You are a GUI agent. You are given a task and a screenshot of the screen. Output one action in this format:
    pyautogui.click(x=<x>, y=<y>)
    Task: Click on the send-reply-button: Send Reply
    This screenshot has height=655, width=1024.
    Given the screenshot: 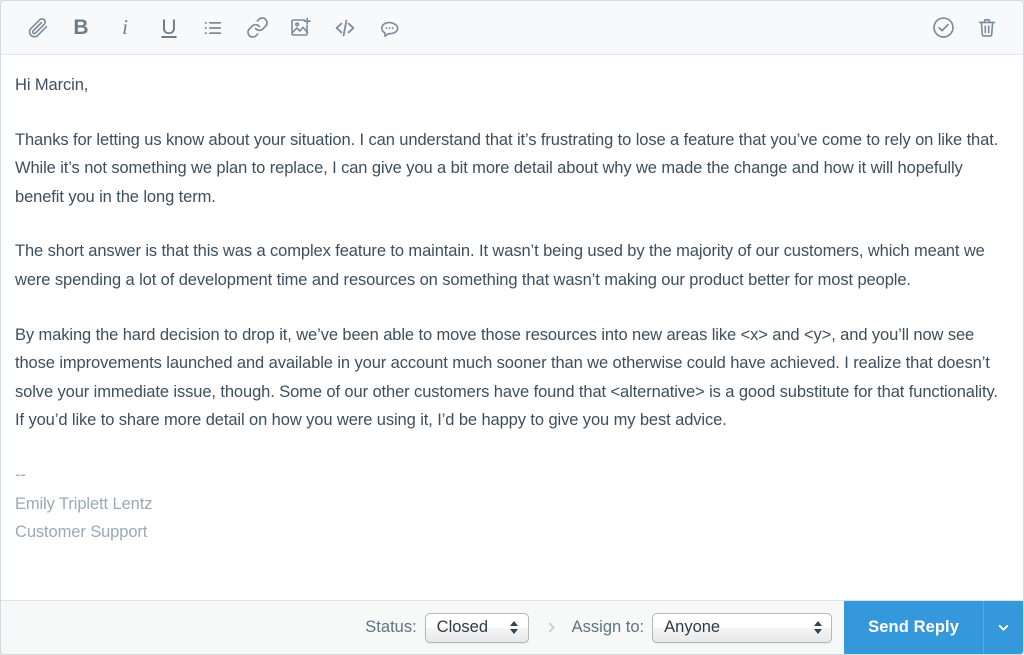 What is the action you would take?
    pyautogui.click(x=913, y=627)
    